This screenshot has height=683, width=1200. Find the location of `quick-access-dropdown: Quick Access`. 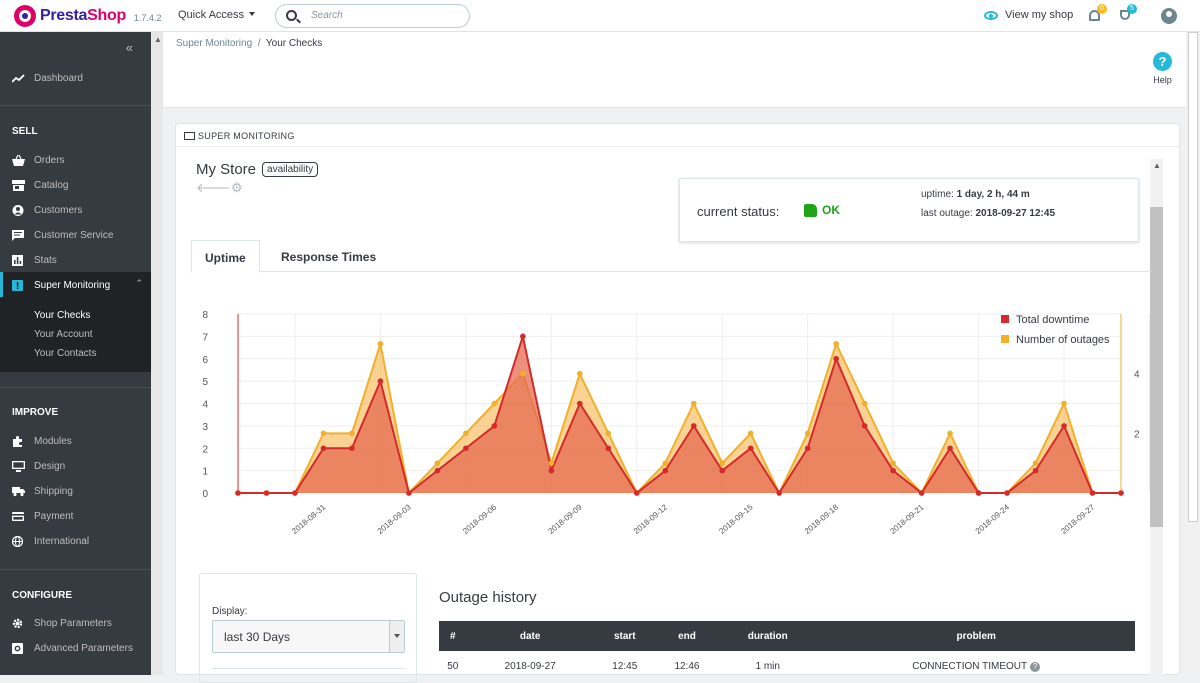

quick-access-dropdown: Quick Access is located at coordinates (216, 15).